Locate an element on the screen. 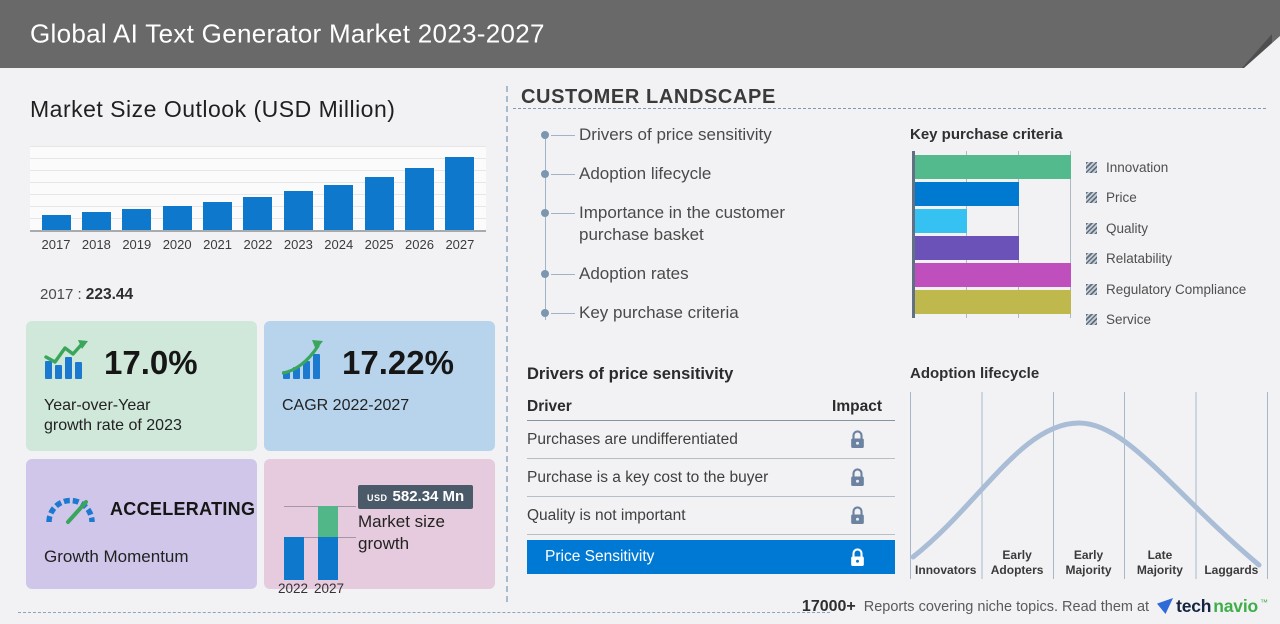 The height and width of the screenshot is (624, 1280). landscape-item-label: Key purchase criteria is located at coordinates (659, 313).